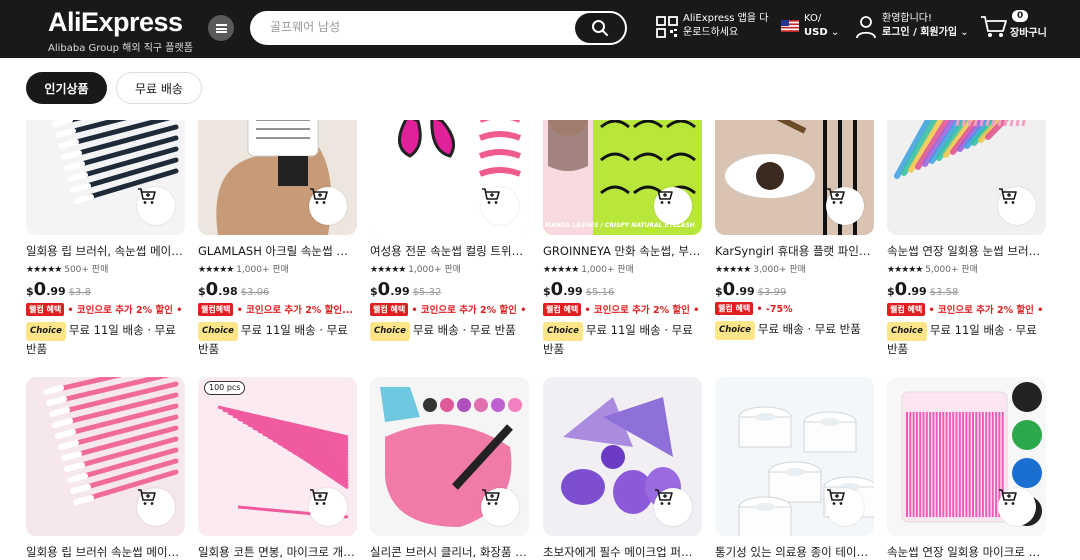 The height and width of the screenshot is (560, 1080). Describe the element at coordinates (794, 251) in the screenshot. I see `product-title: KarSyngirl 휴대용 플랫 파인 아이라이너 브러쉬` at that location.